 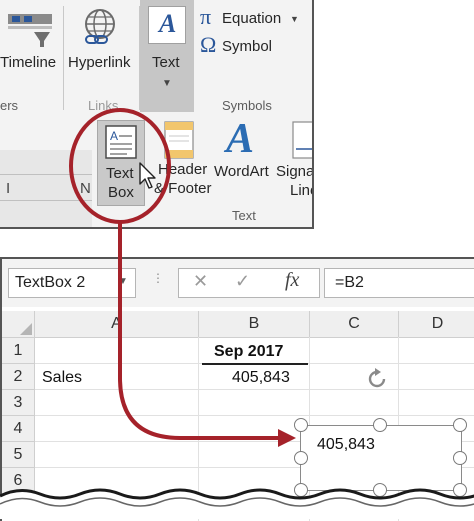 I want to click on callout-arrowhead, so click(x=287, y=438).